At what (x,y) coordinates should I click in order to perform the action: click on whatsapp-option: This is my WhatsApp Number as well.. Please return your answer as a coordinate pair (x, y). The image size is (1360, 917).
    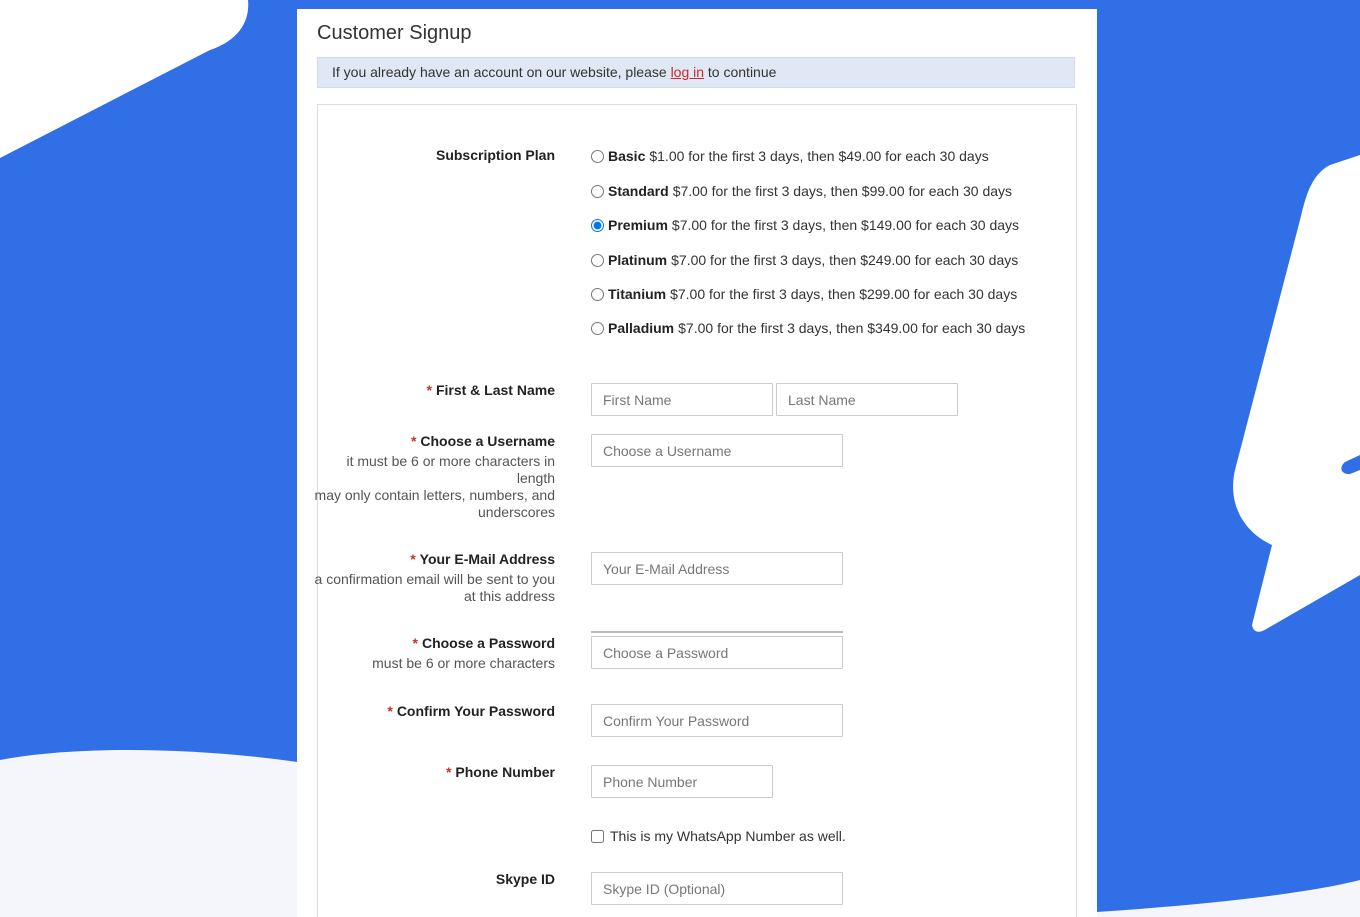
    Looking at the image, I should click on (718, 836).